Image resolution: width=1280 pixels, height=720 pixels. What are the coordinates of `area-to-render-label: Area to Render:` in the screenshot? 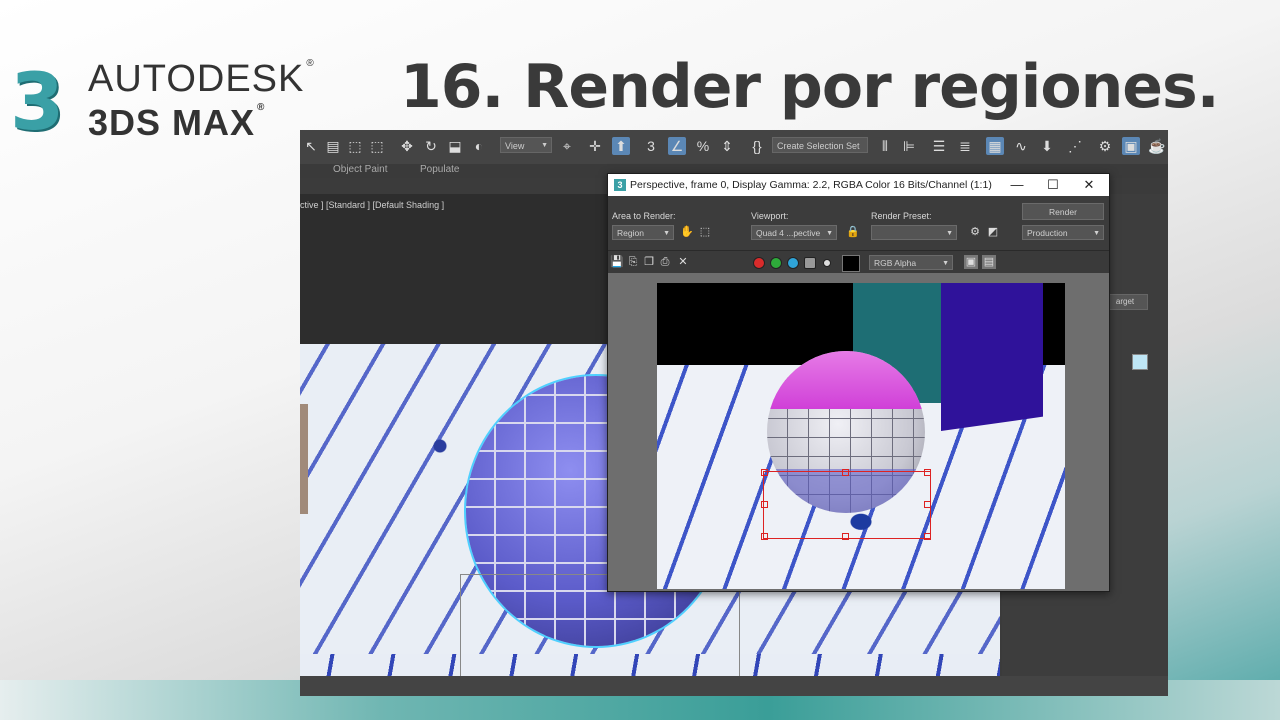 It's located at (644, 216).